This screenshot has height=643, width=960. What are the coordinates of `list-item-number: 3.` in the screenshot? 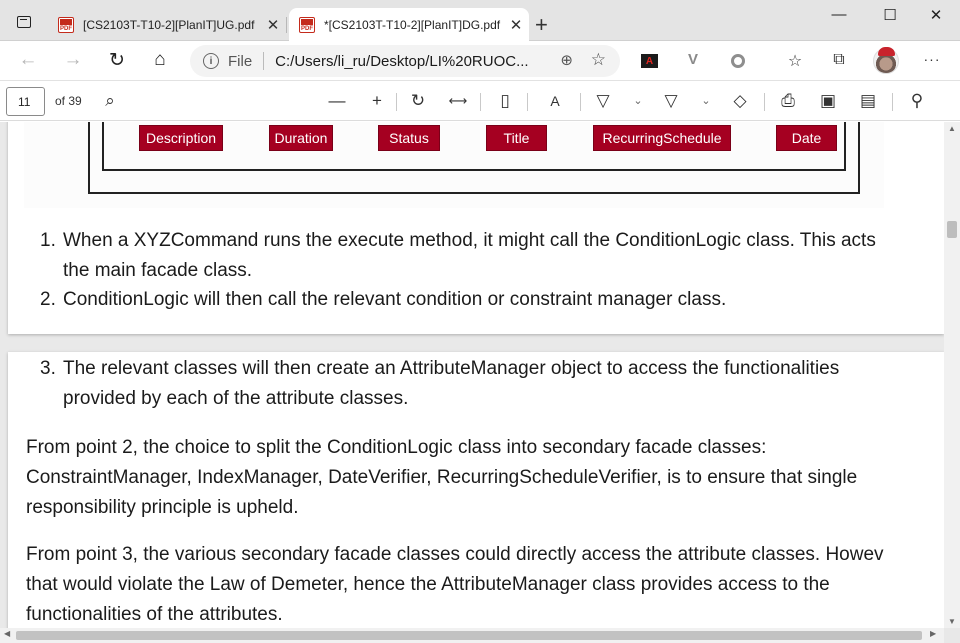 It's located at (48, 368).